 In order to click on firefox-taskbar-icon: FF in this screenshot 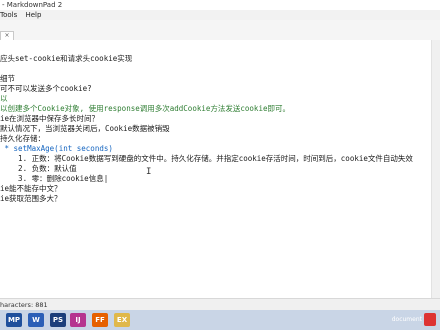, I will do `click(100, 320)`.